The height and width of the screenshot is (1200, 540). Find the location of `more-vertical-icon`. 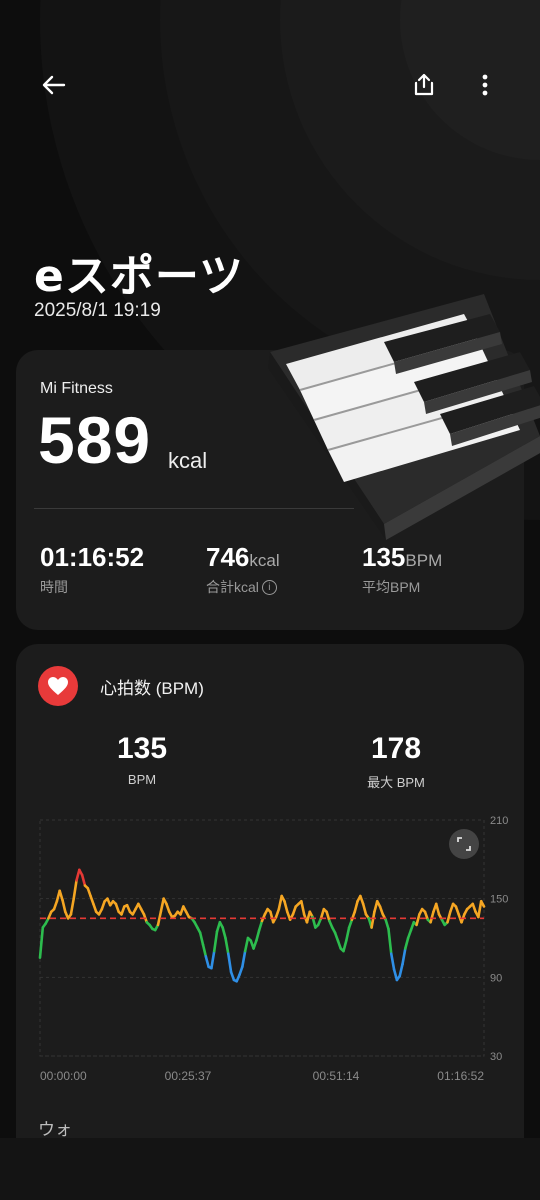

more-vertical-icon is located at coordinates (485, 85).